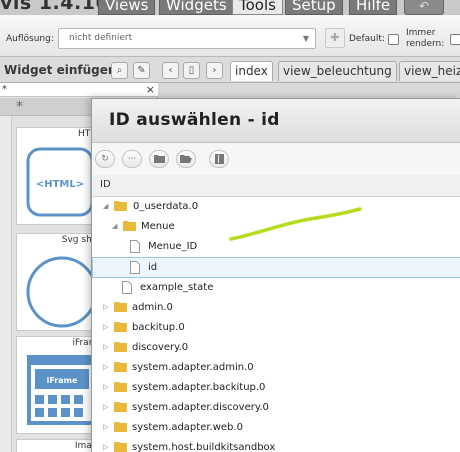  I want to click on refresh-icon: ↻, so click(105, 159).